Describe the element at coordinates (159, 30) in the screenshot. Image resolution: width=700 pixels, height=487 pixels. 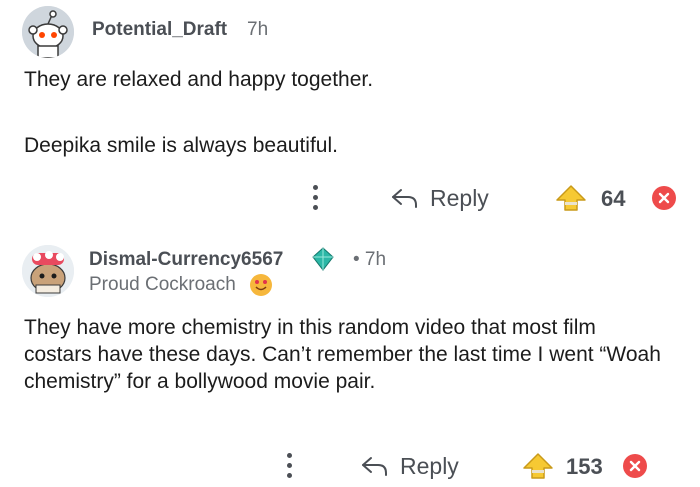
I see `username: Potential_Draft` at that location.